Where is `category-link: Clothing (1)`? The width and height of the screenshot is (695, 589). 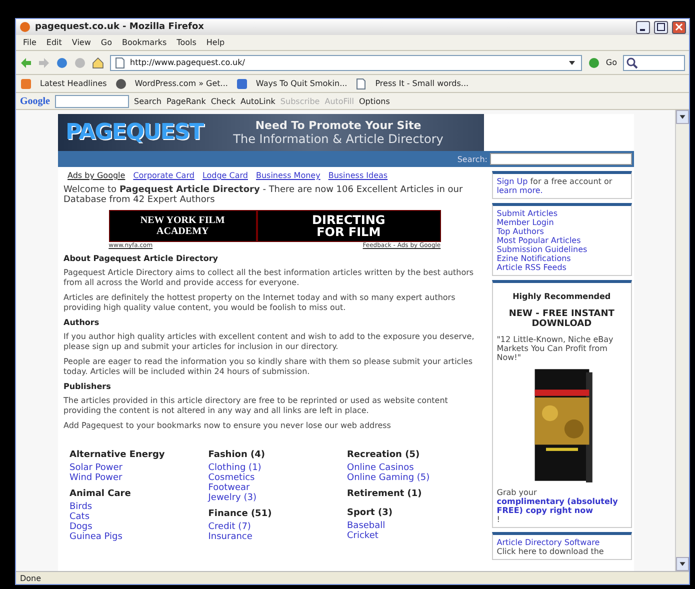 category-link: Clothing (1) is located at coordinates (277, 468).